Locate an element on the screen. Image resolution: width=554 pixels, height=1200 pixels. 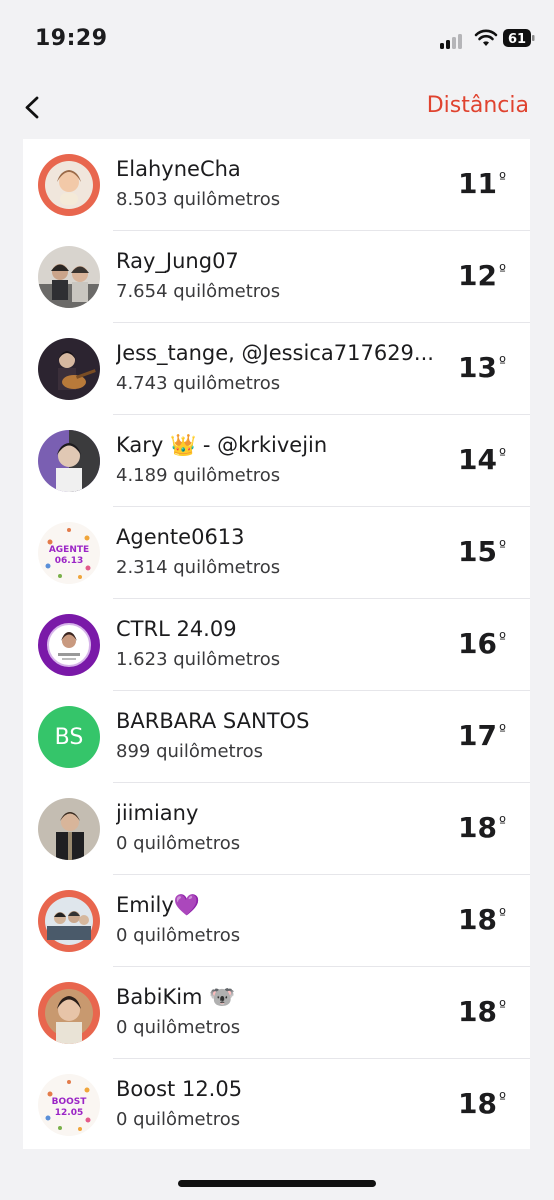
rank-position: 12 º is located at coordinates (482, 275).